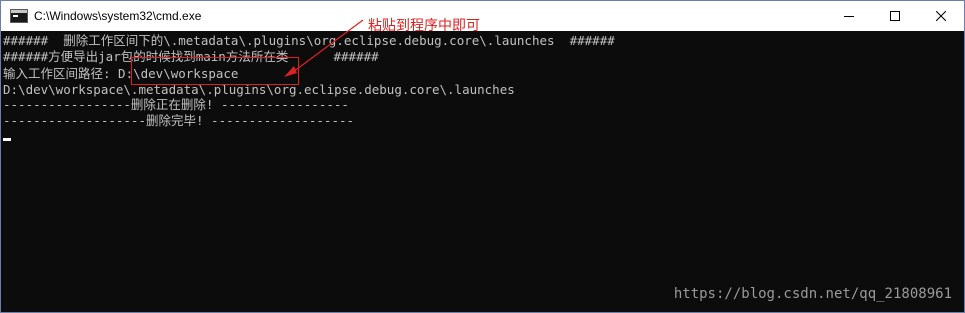 This screenshot has width=965, height=313. I want to click on window-controls, so click(895, 16).